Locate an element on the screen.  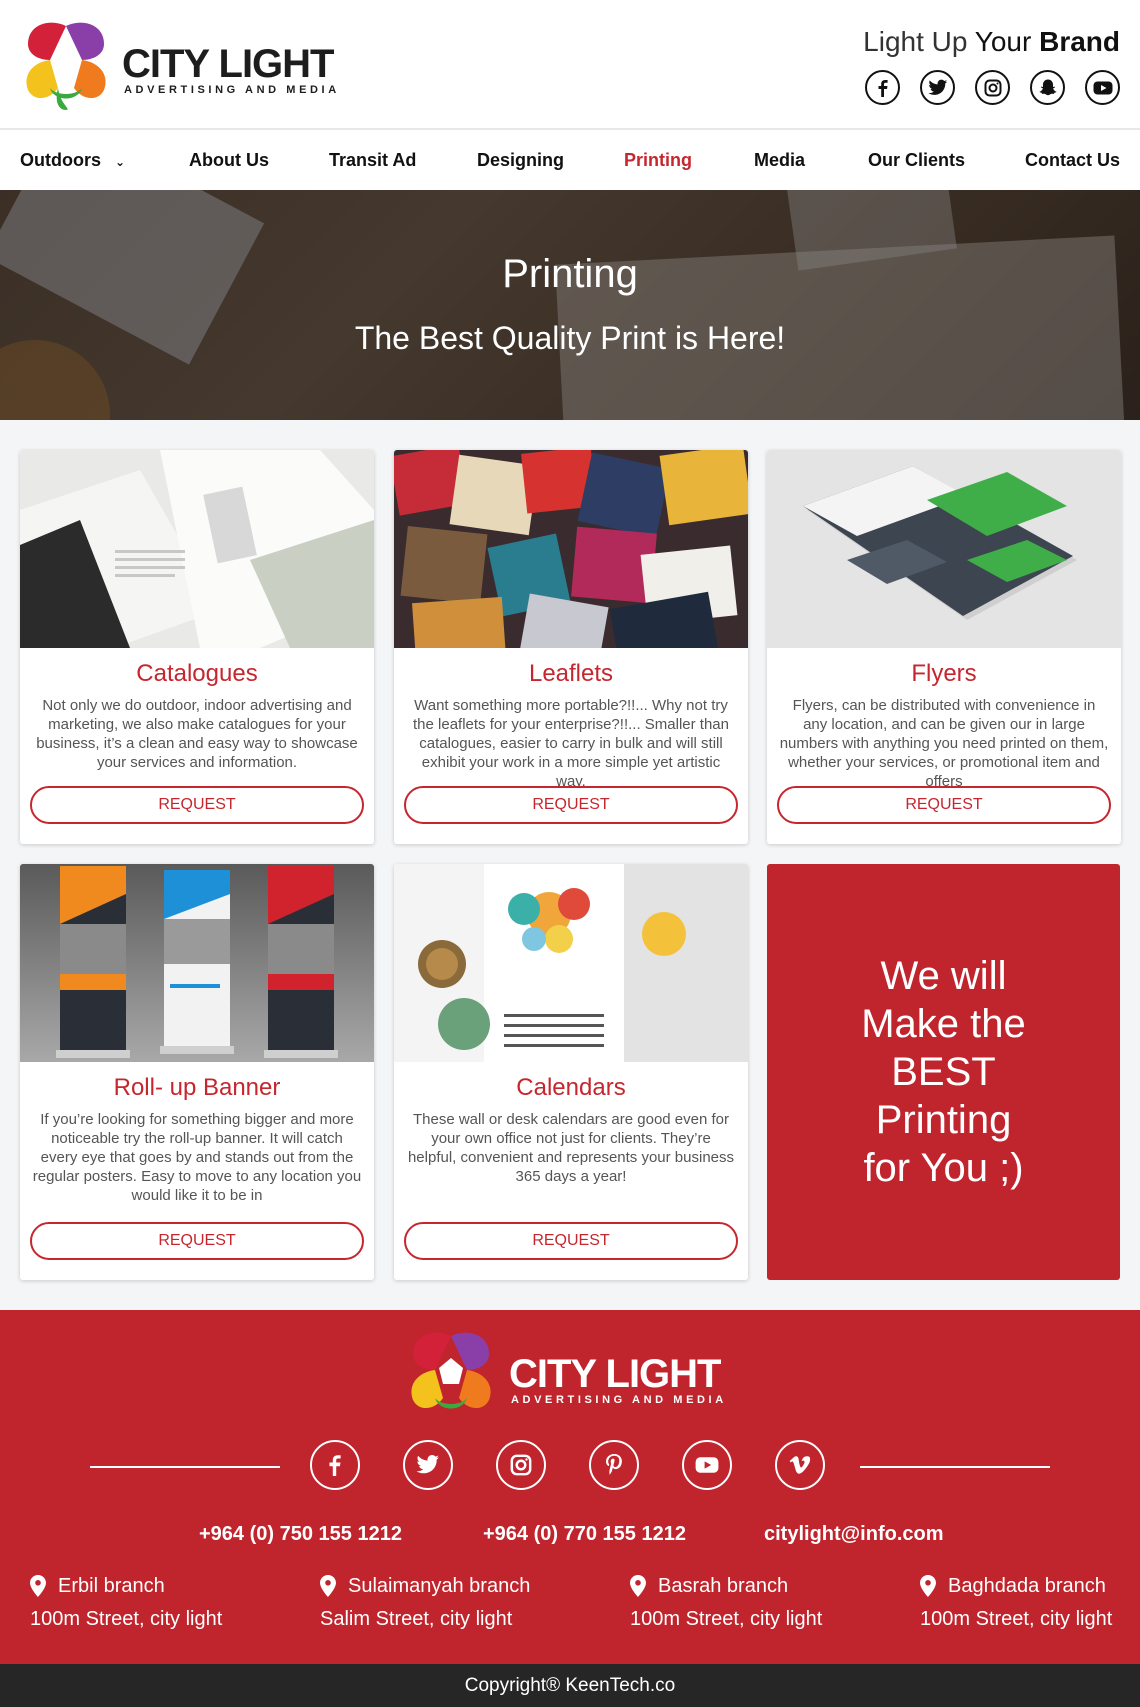
nav-item-media: Media is located at coordinates (779, 160).